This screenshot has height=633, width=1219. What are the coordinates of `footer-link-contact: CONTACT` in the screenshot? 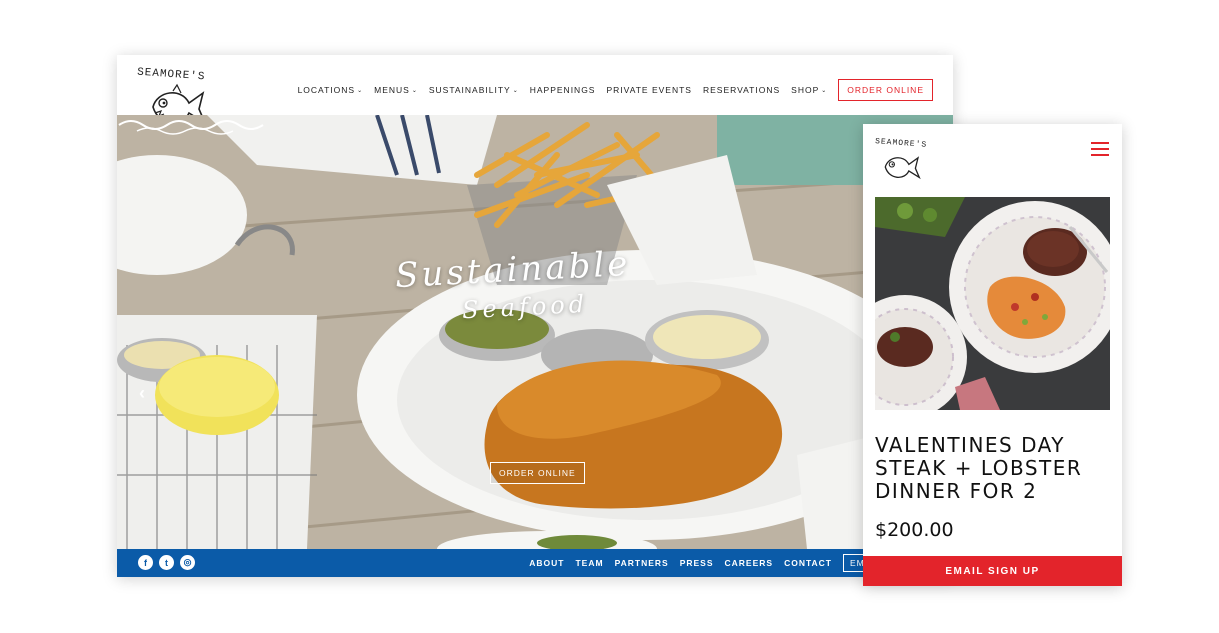 It's located at (808, 563).